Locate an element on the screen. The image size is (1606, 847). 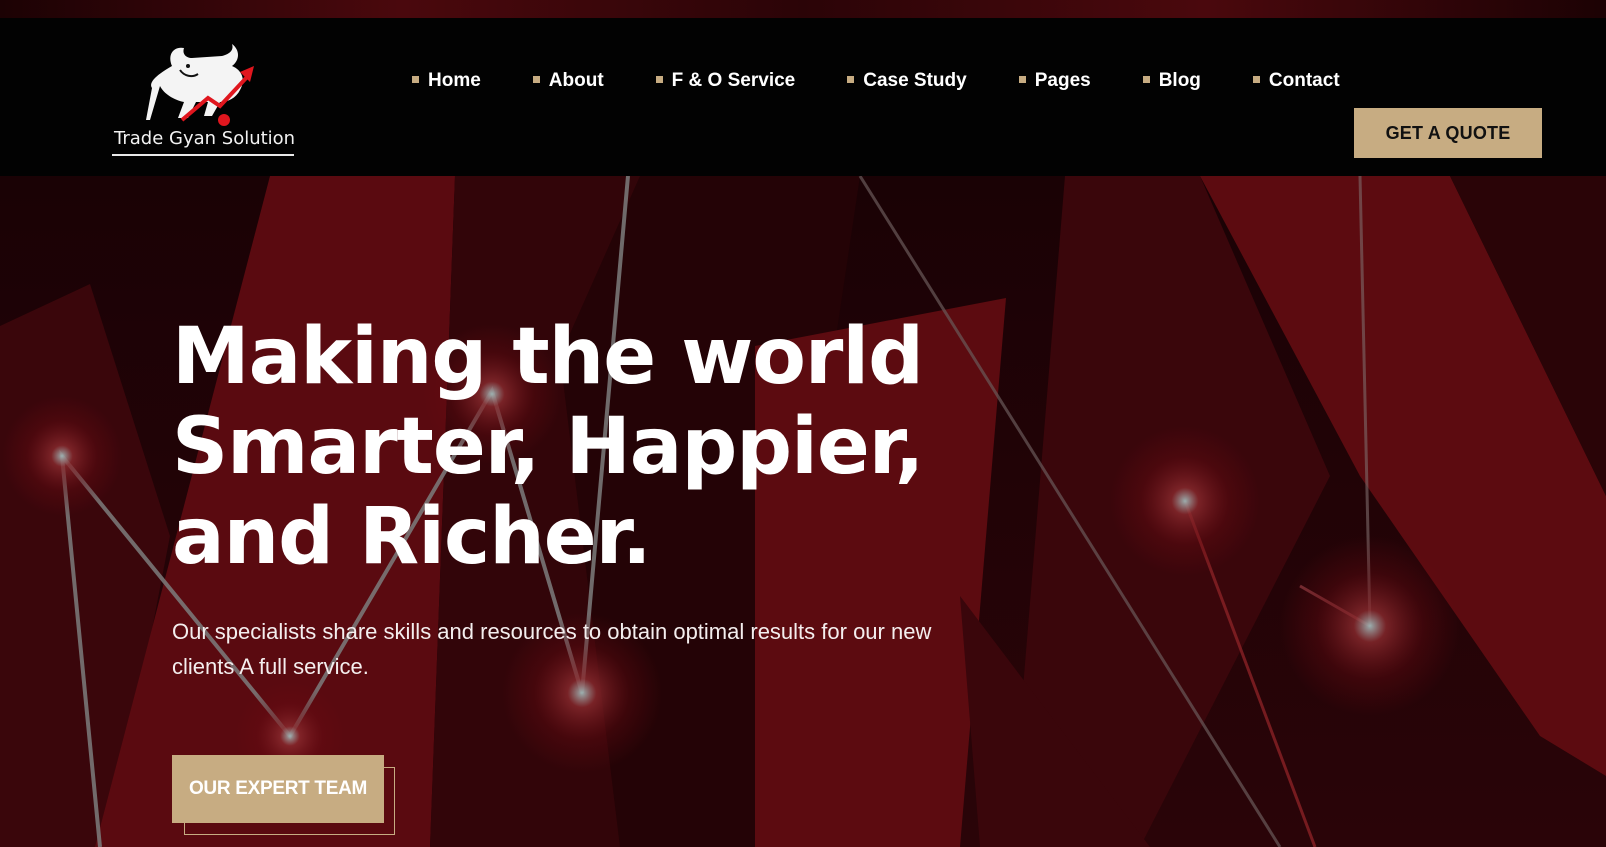
nav-item-label: Case Study is located at coordinates (915, 80).